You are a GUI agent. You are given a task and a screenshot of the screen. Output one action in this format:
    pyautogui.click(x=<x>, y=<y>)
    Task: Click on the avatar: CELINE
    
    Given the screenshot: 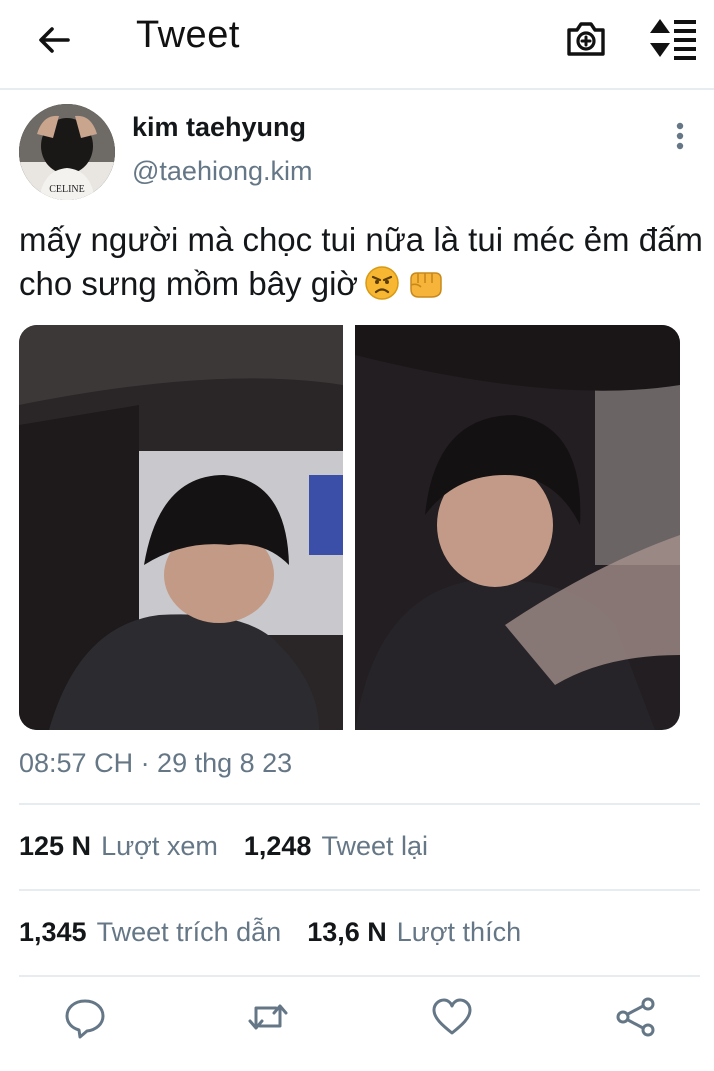 What is the action you would take?
    pyautogui.click(x=67, y=152)
    